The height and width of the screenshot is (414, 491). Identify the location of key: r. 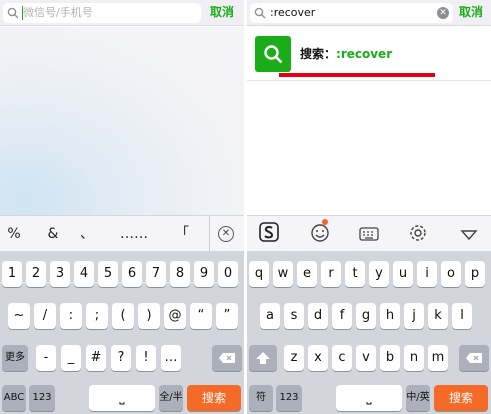
(331, 274).